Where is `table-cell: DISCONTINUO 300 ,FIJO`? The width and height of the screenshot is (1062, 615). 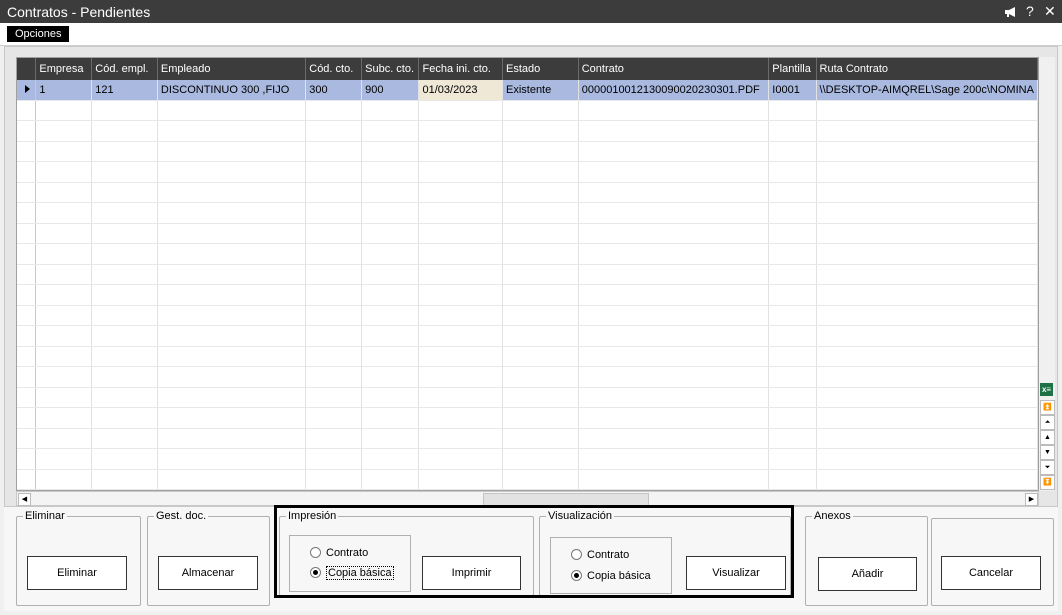 table-cell: DISCONTINUO 300 ,FIJO is located at coordinates (232, 90).